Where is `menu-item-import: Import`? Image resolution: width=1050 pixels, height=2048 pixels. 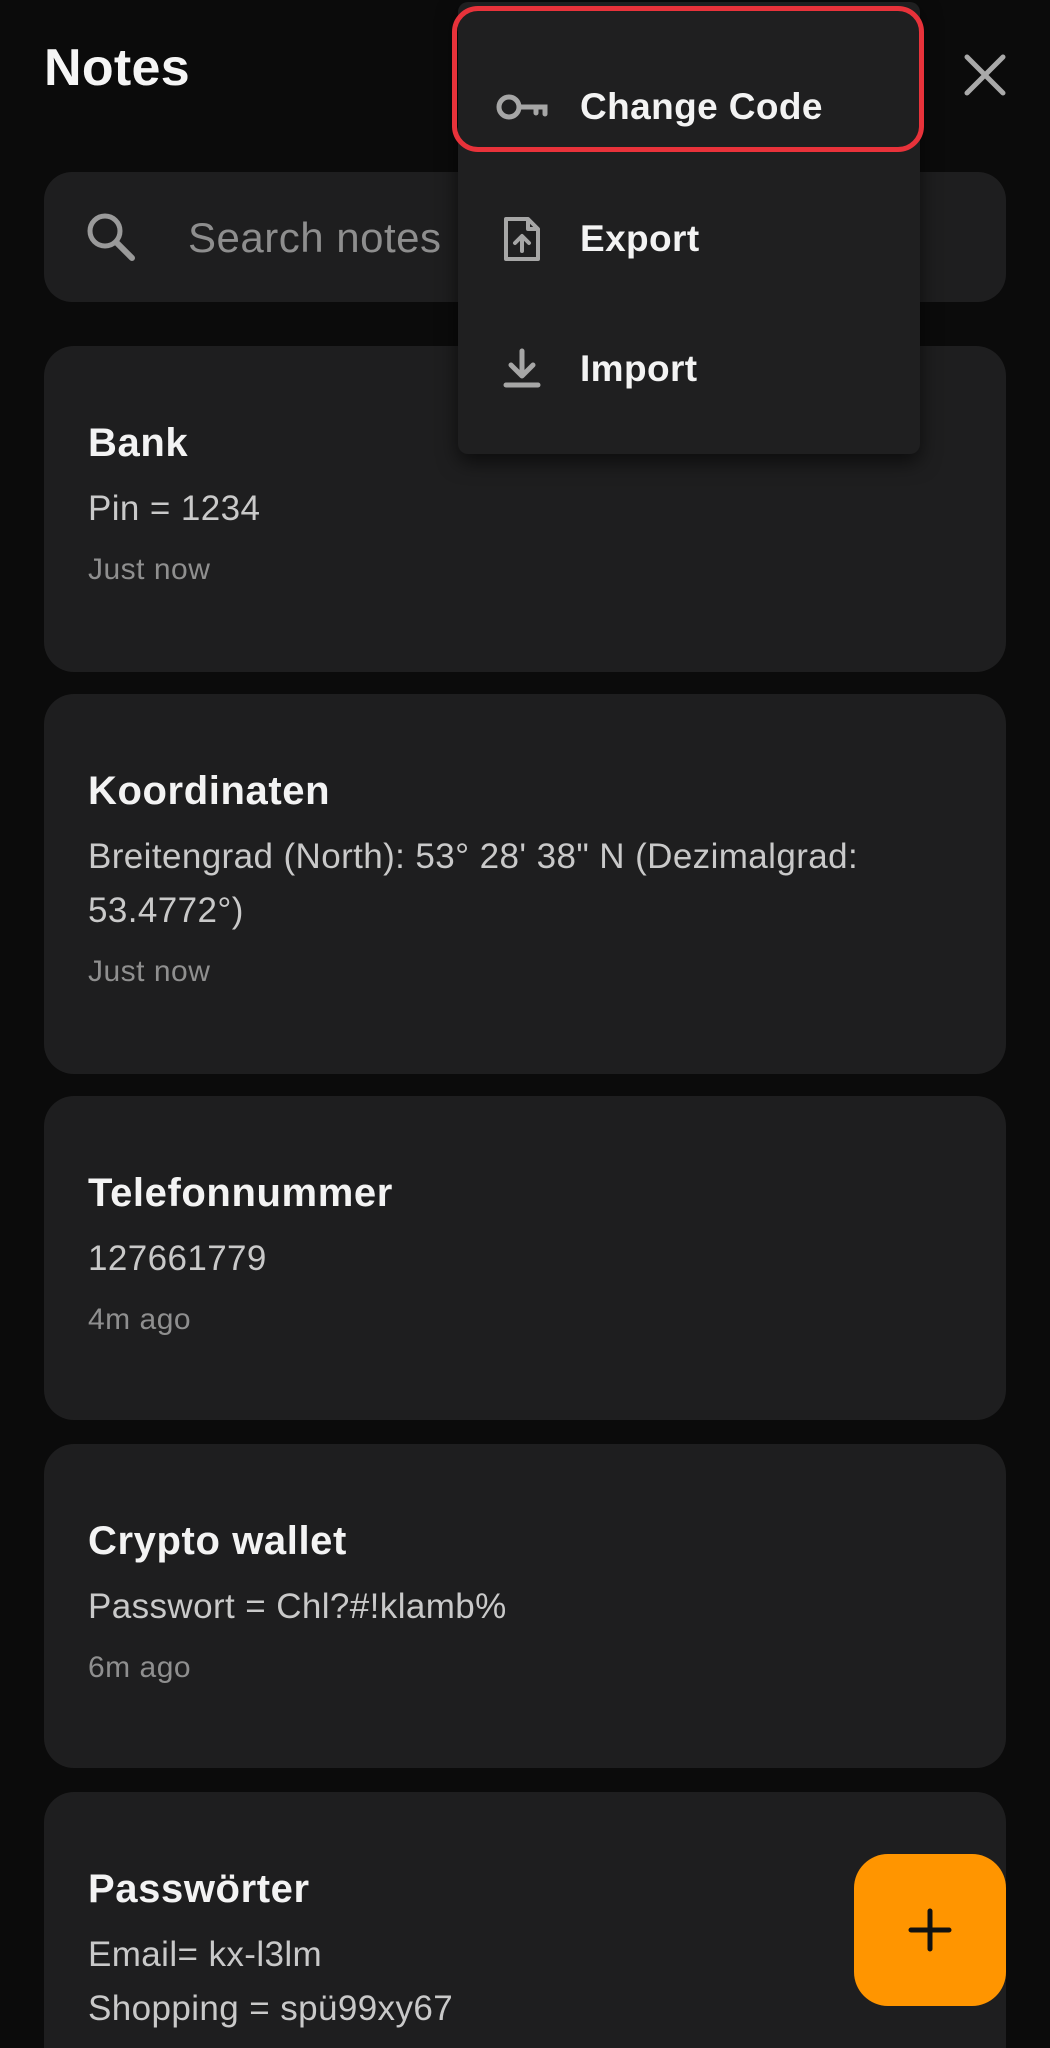 menu-item-import: Import is located at coordinates (689, 369).